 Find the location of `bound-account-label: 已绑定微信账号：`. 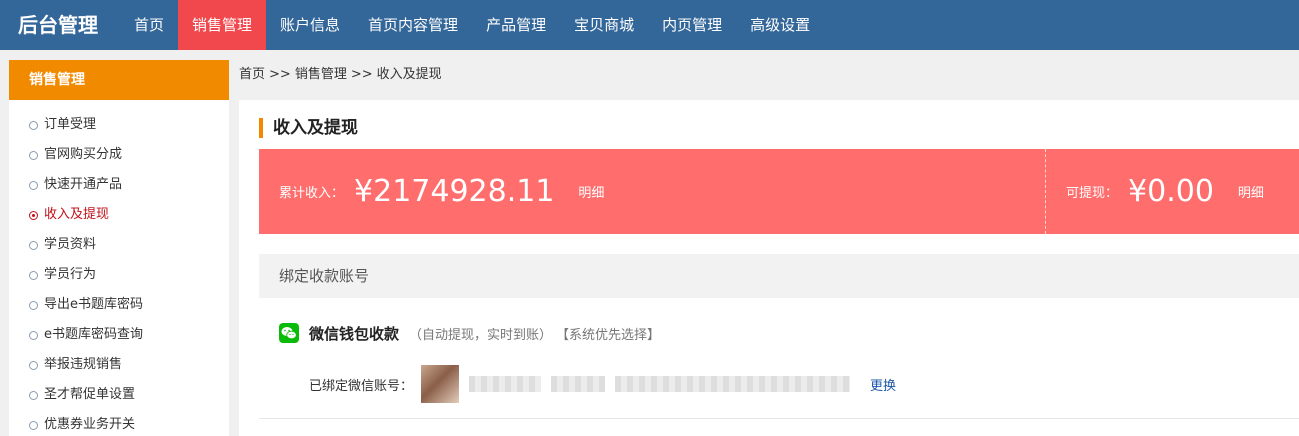

bound-account-label: 已绑定微信账号： is located at coordinates (361, 386).